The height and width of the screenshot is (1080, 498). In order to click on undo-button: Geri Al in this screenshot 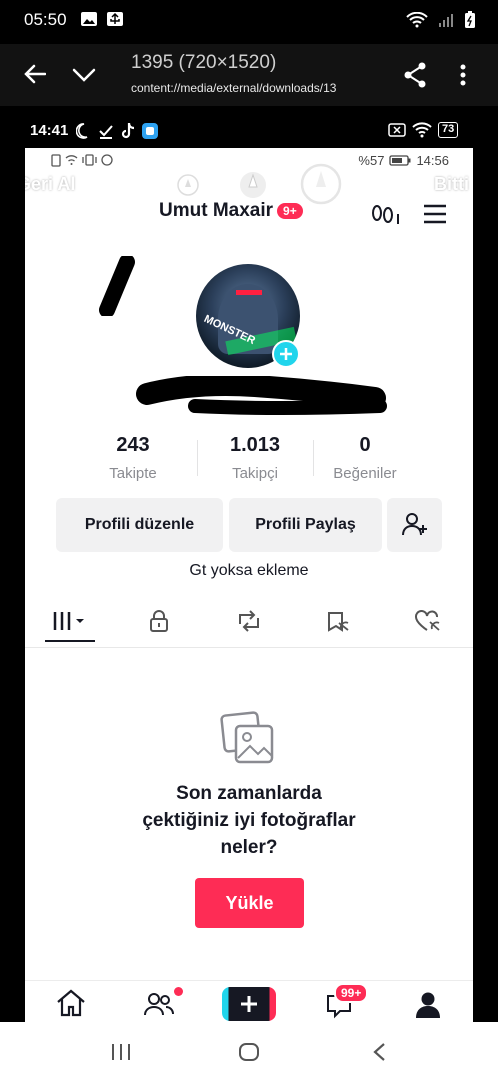, I will do `click(50, 184)`.